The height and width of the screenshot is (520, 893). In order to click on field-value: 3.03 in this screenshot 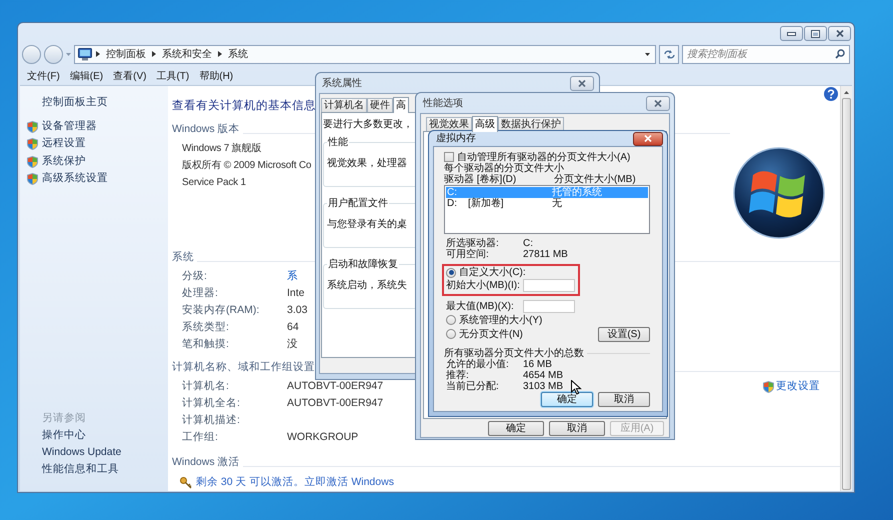, I will do `click(297, 310)`.